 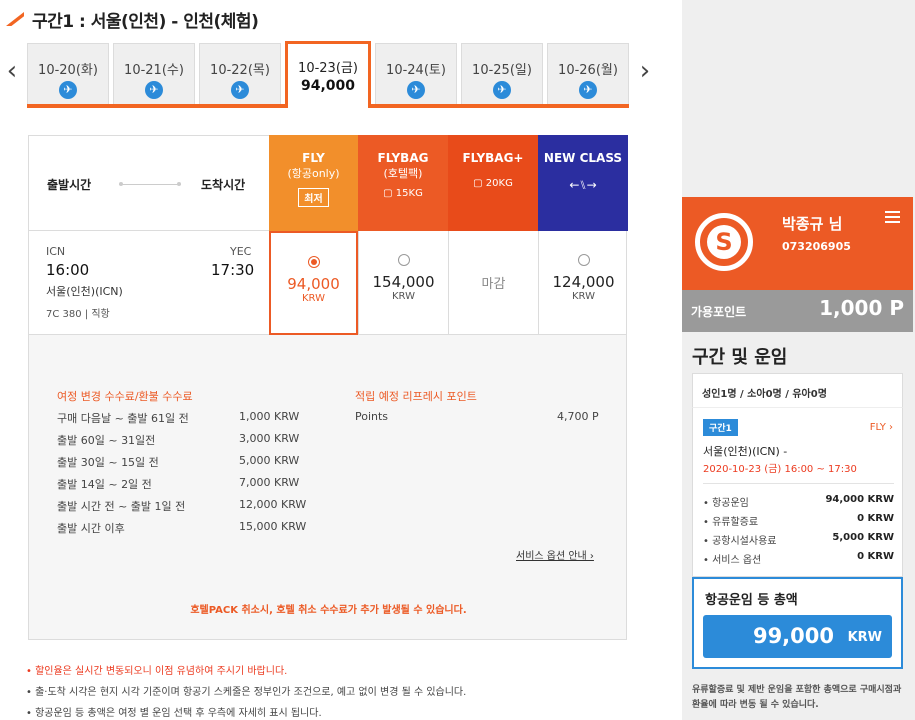 What do you see at coordinates (812, 224) in the screenshot?
I see `user-name: 박종규 님` at bounding box center [812, 224].